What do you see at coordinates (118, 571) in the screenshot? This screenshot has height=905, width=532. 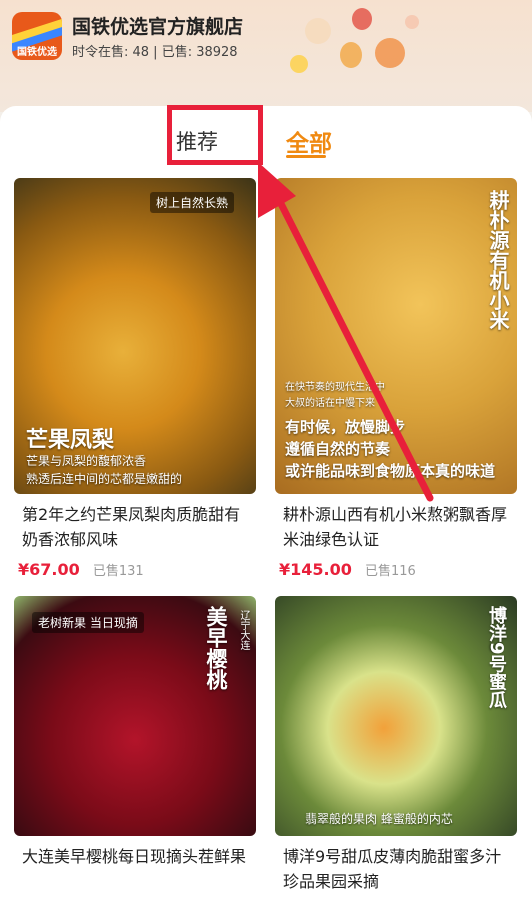 I see `sold-count: 已售131` at bounding box center [118, 571].